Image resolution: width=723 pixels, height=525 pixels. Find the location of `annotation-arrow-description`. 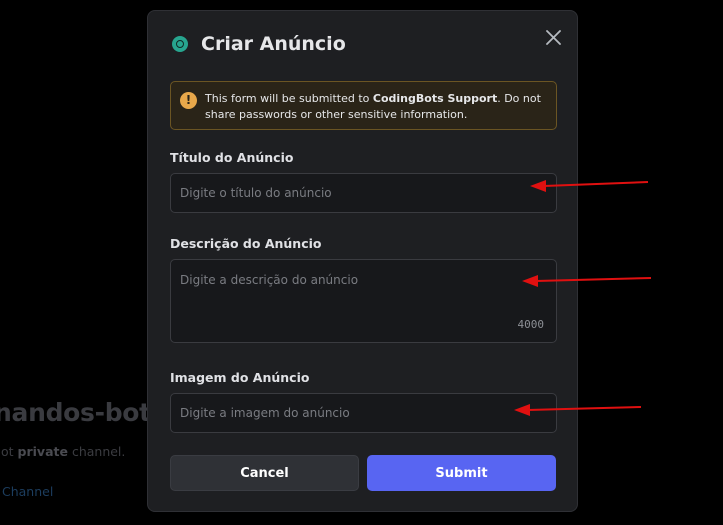

annotation-arrow-description is located at coordinates (587, 281).